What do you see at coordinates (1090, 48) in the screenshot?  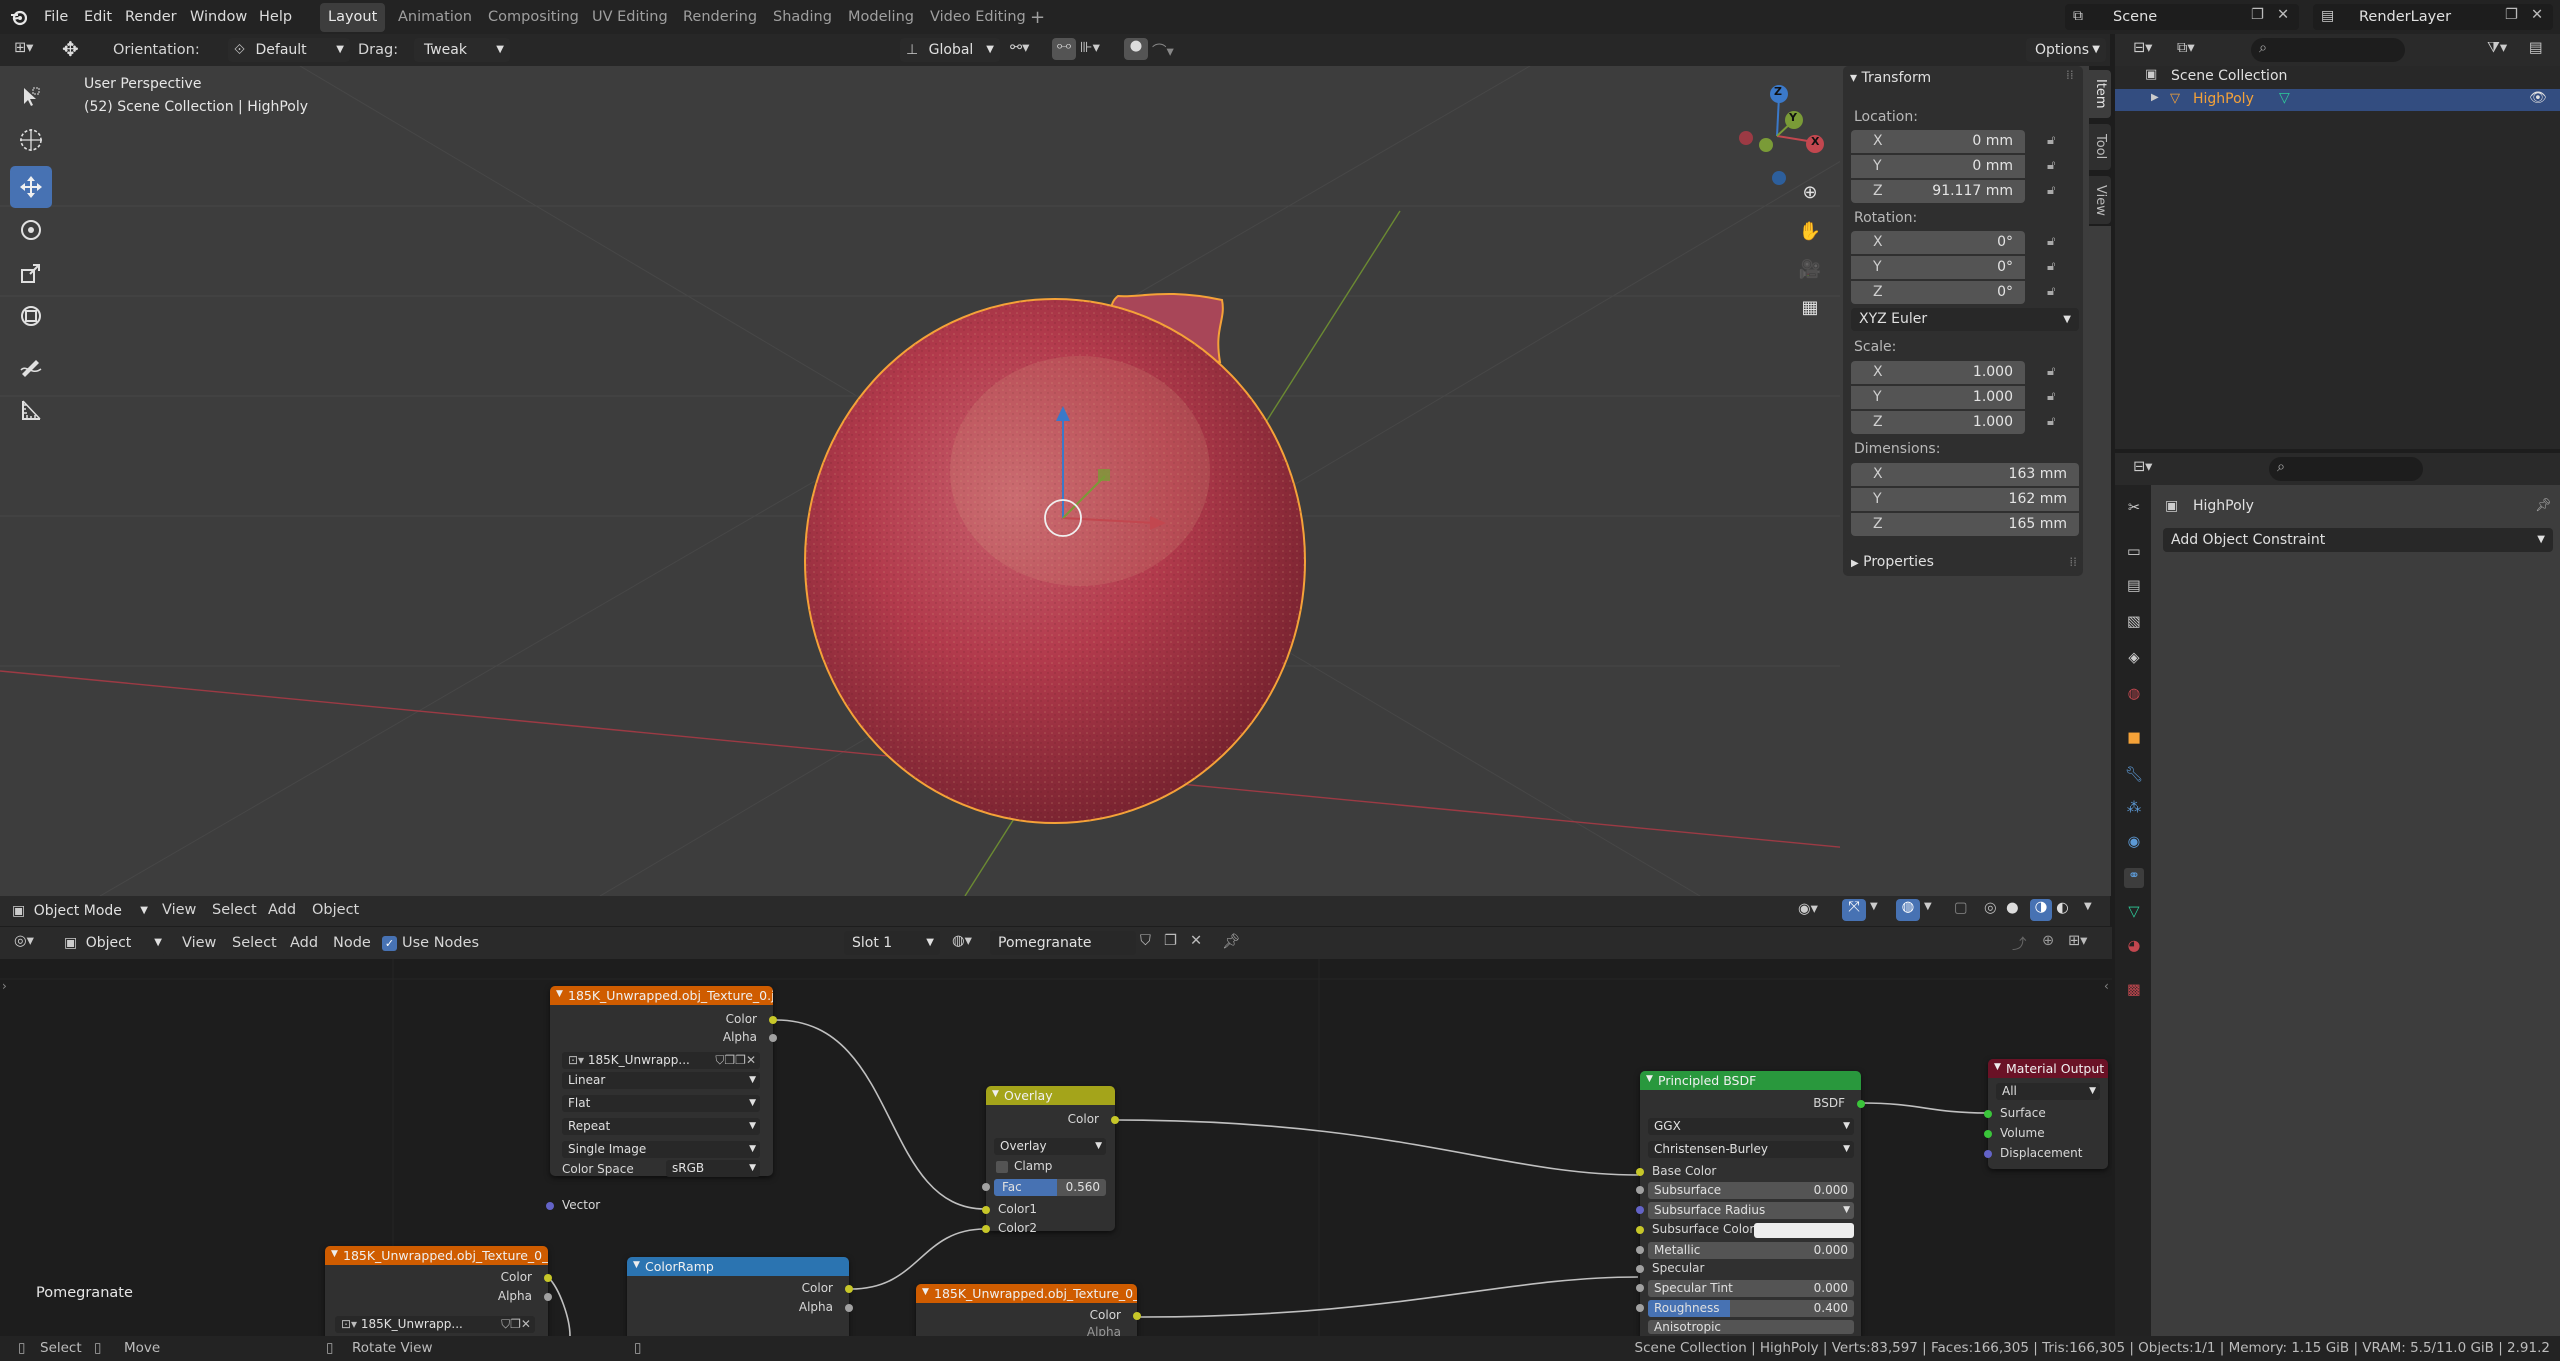 I see `snap-target-icon: ⊪▾` at bounding box center [1090, 48].